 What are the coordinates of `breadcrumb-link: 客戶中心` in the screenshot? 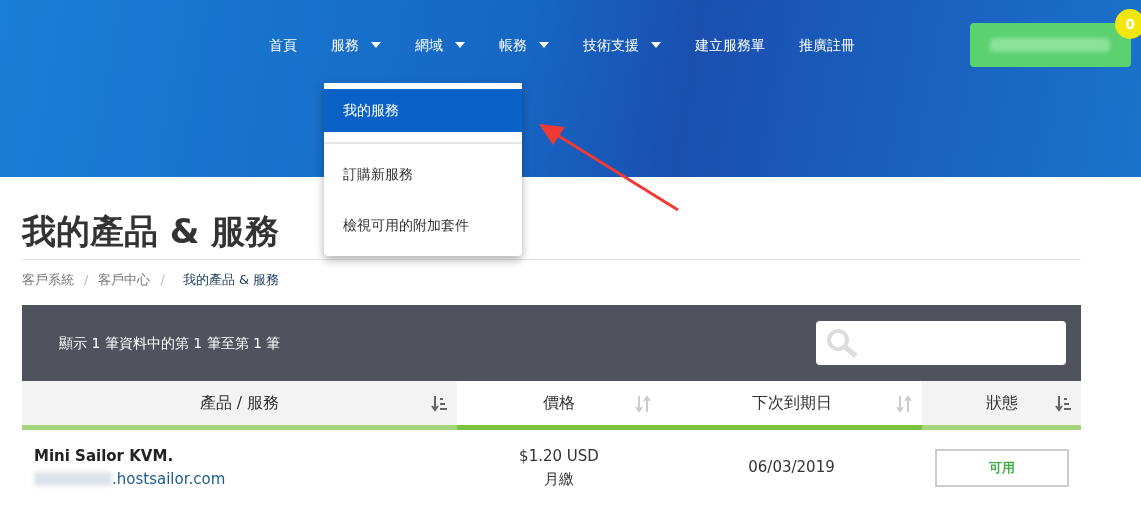 It's located at (124, 280).